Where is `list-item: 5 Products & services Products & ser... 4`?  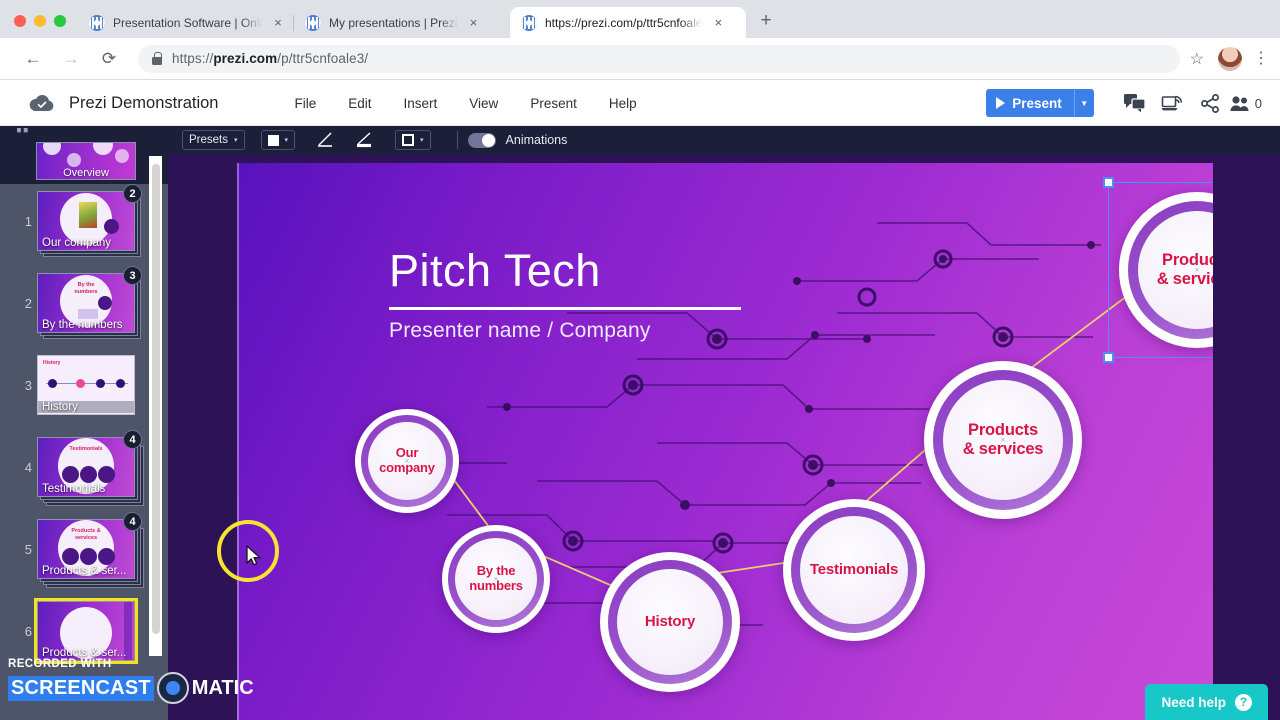 list-item: 5 Products & services Products & ser... 4 is located at coordinates (80, 551).